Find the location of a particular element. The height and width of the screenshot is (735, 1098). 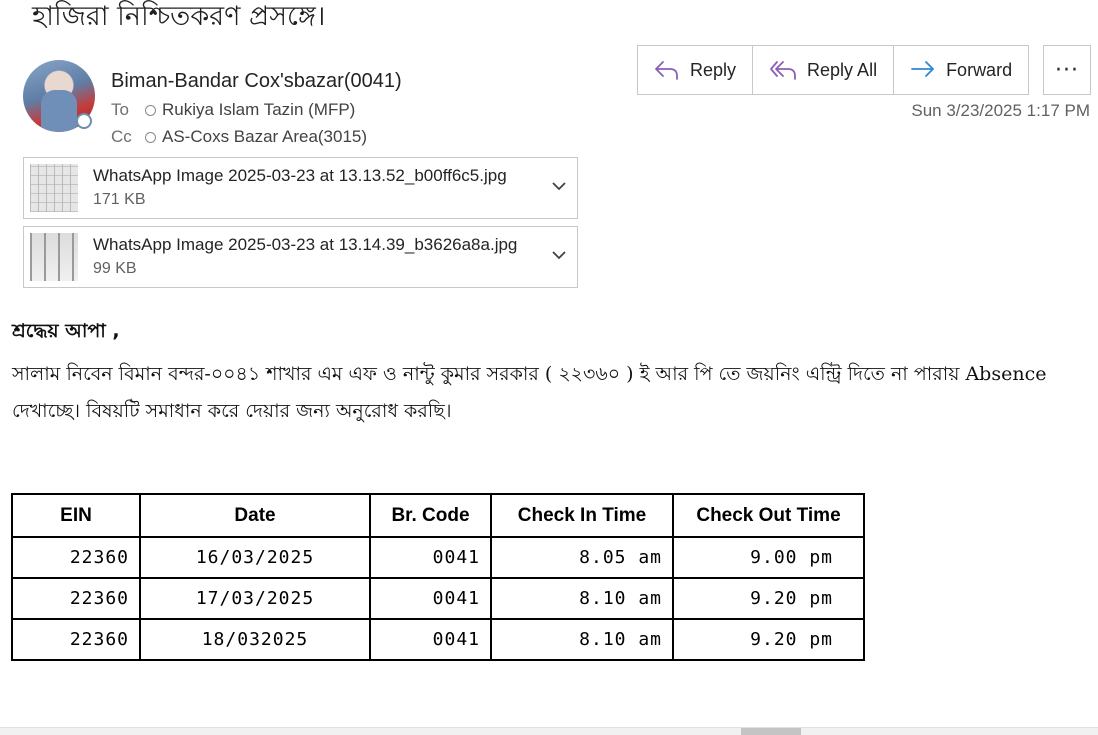

reply-label: Reply is located at coordinates (713, 69).